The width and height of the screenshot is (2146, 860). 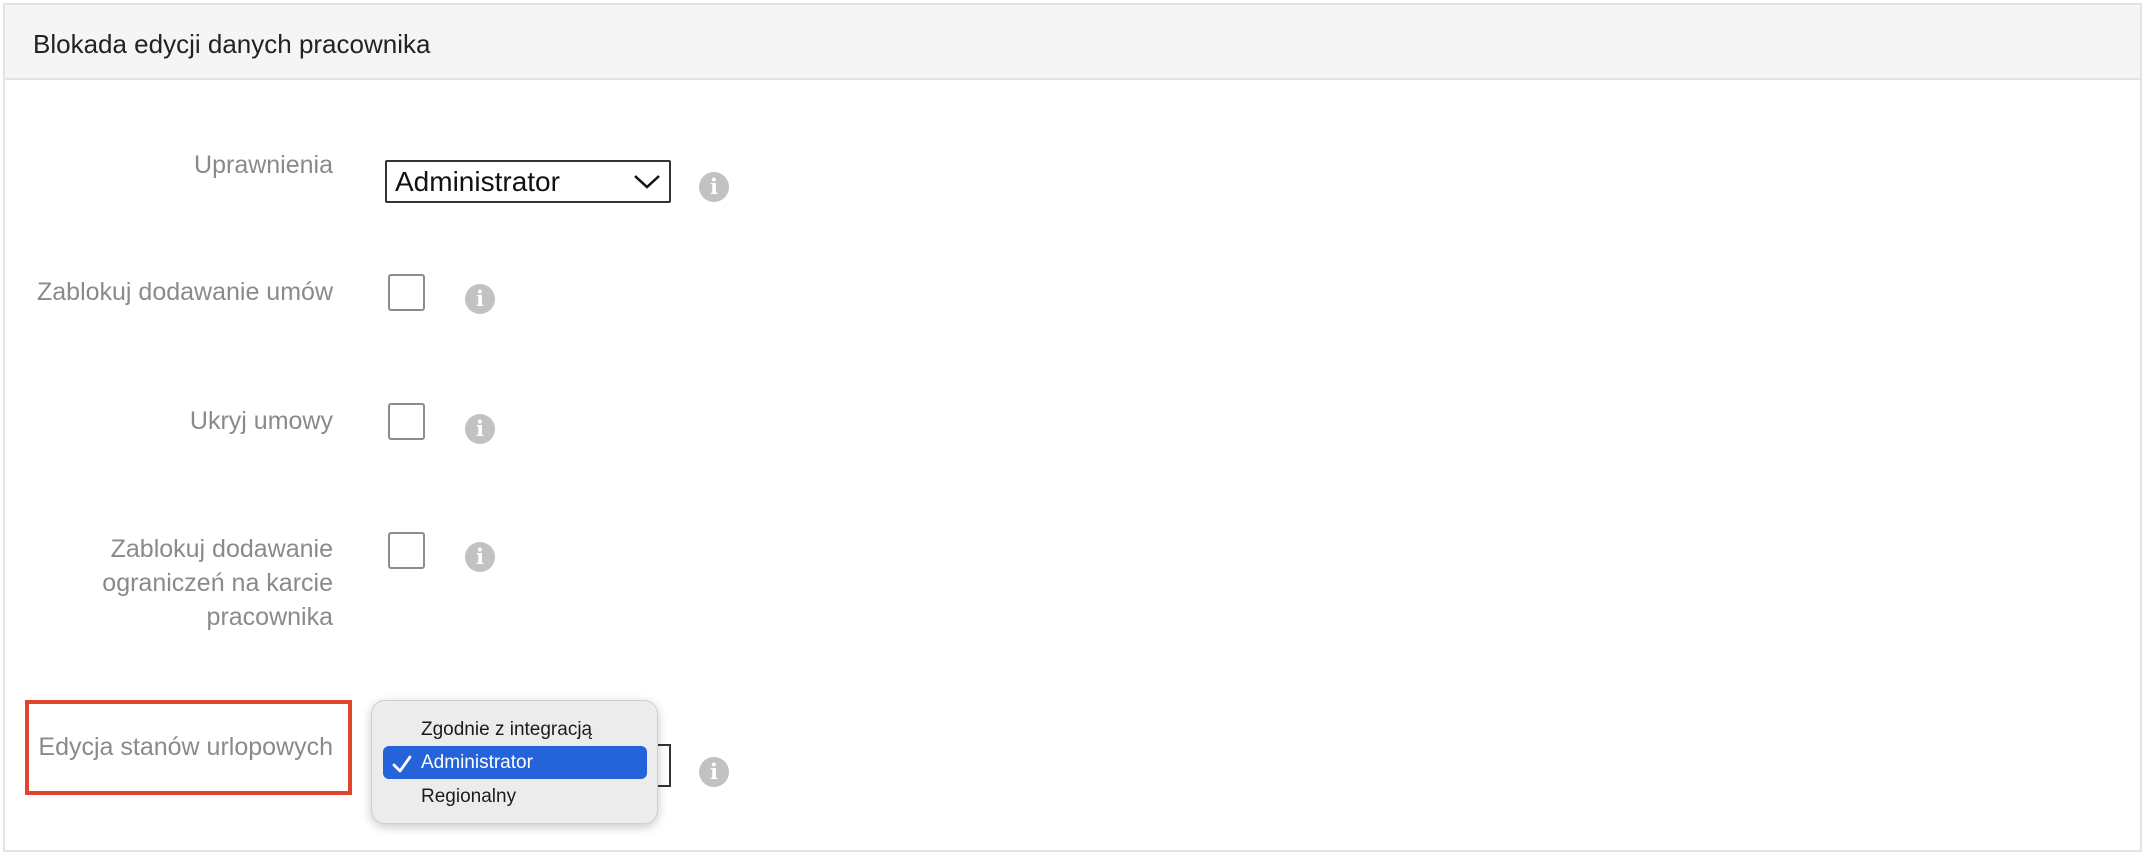 I want to click on dropdown-option: Zgodnie z integracją, so click(x=515, y=729).